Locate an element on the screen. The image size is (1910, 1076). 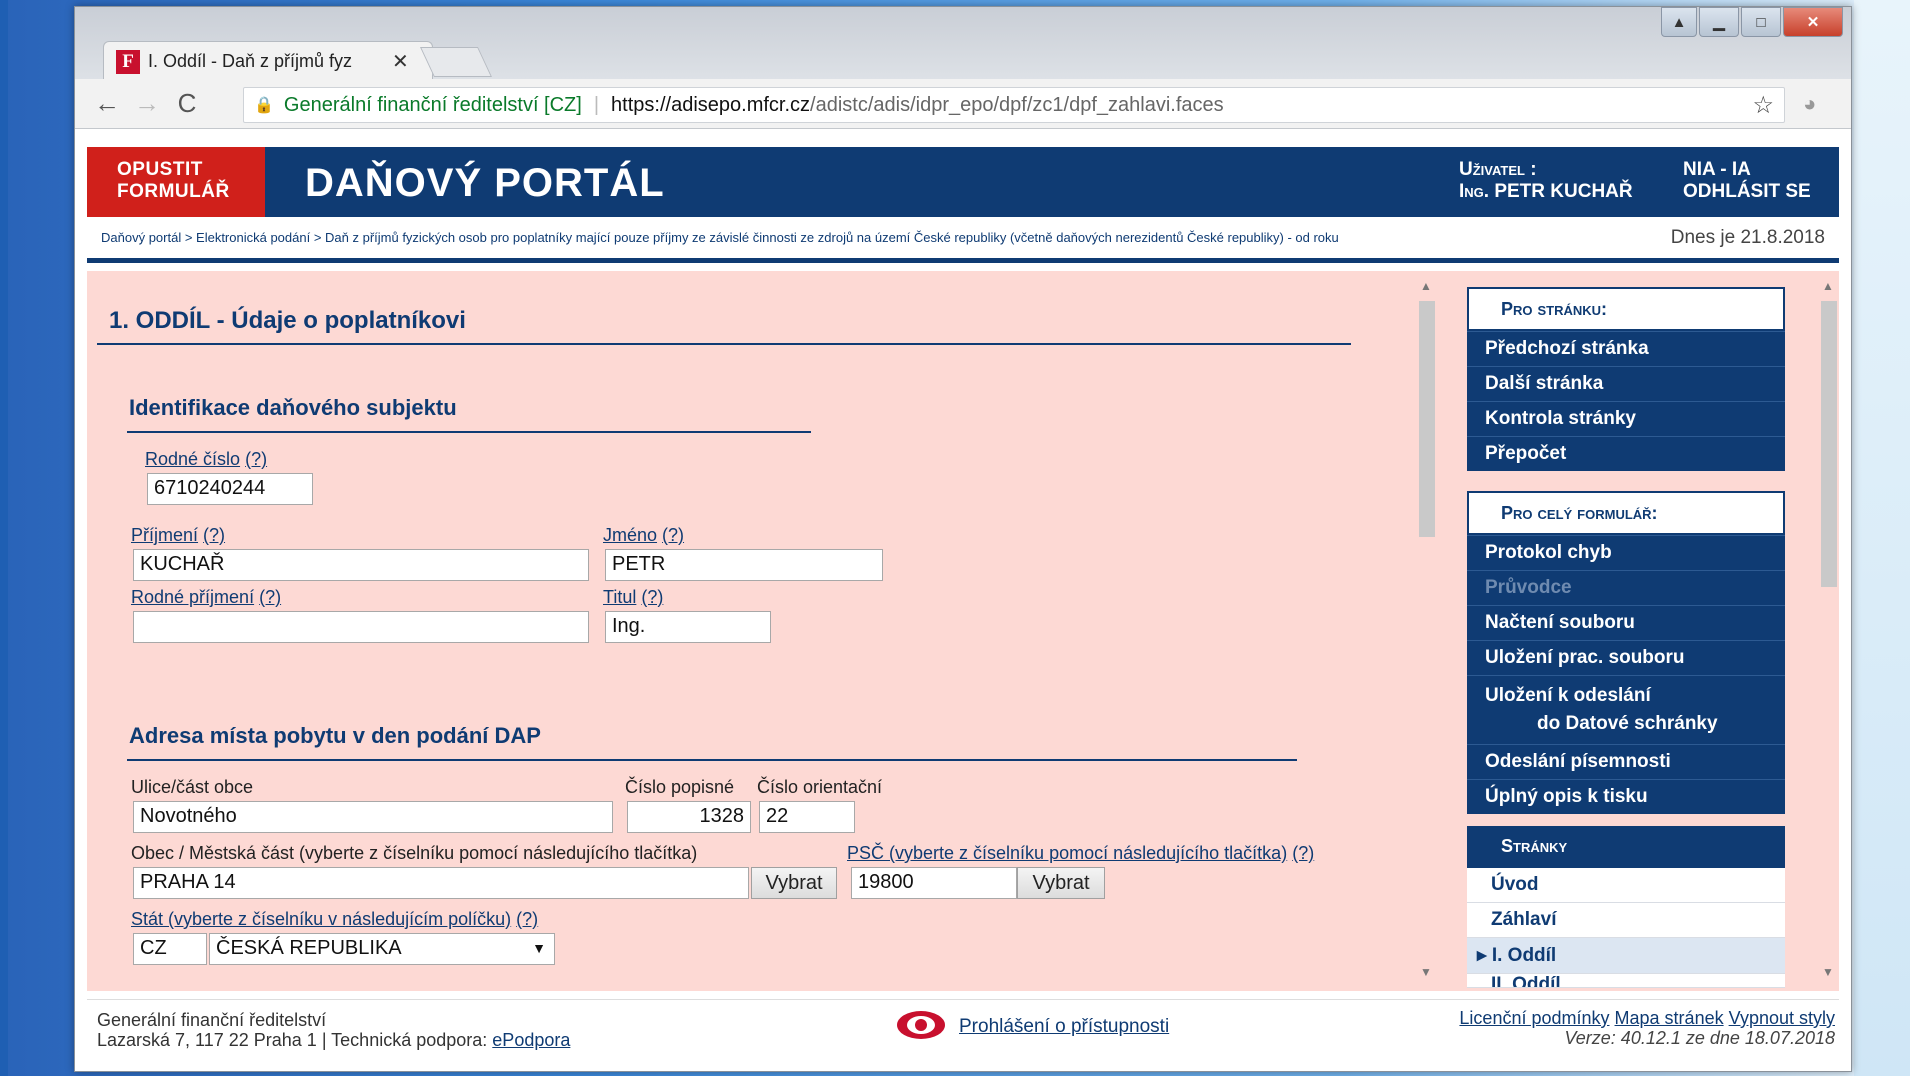
rodne-prijmeni-field is located at coordinates (361, 627).